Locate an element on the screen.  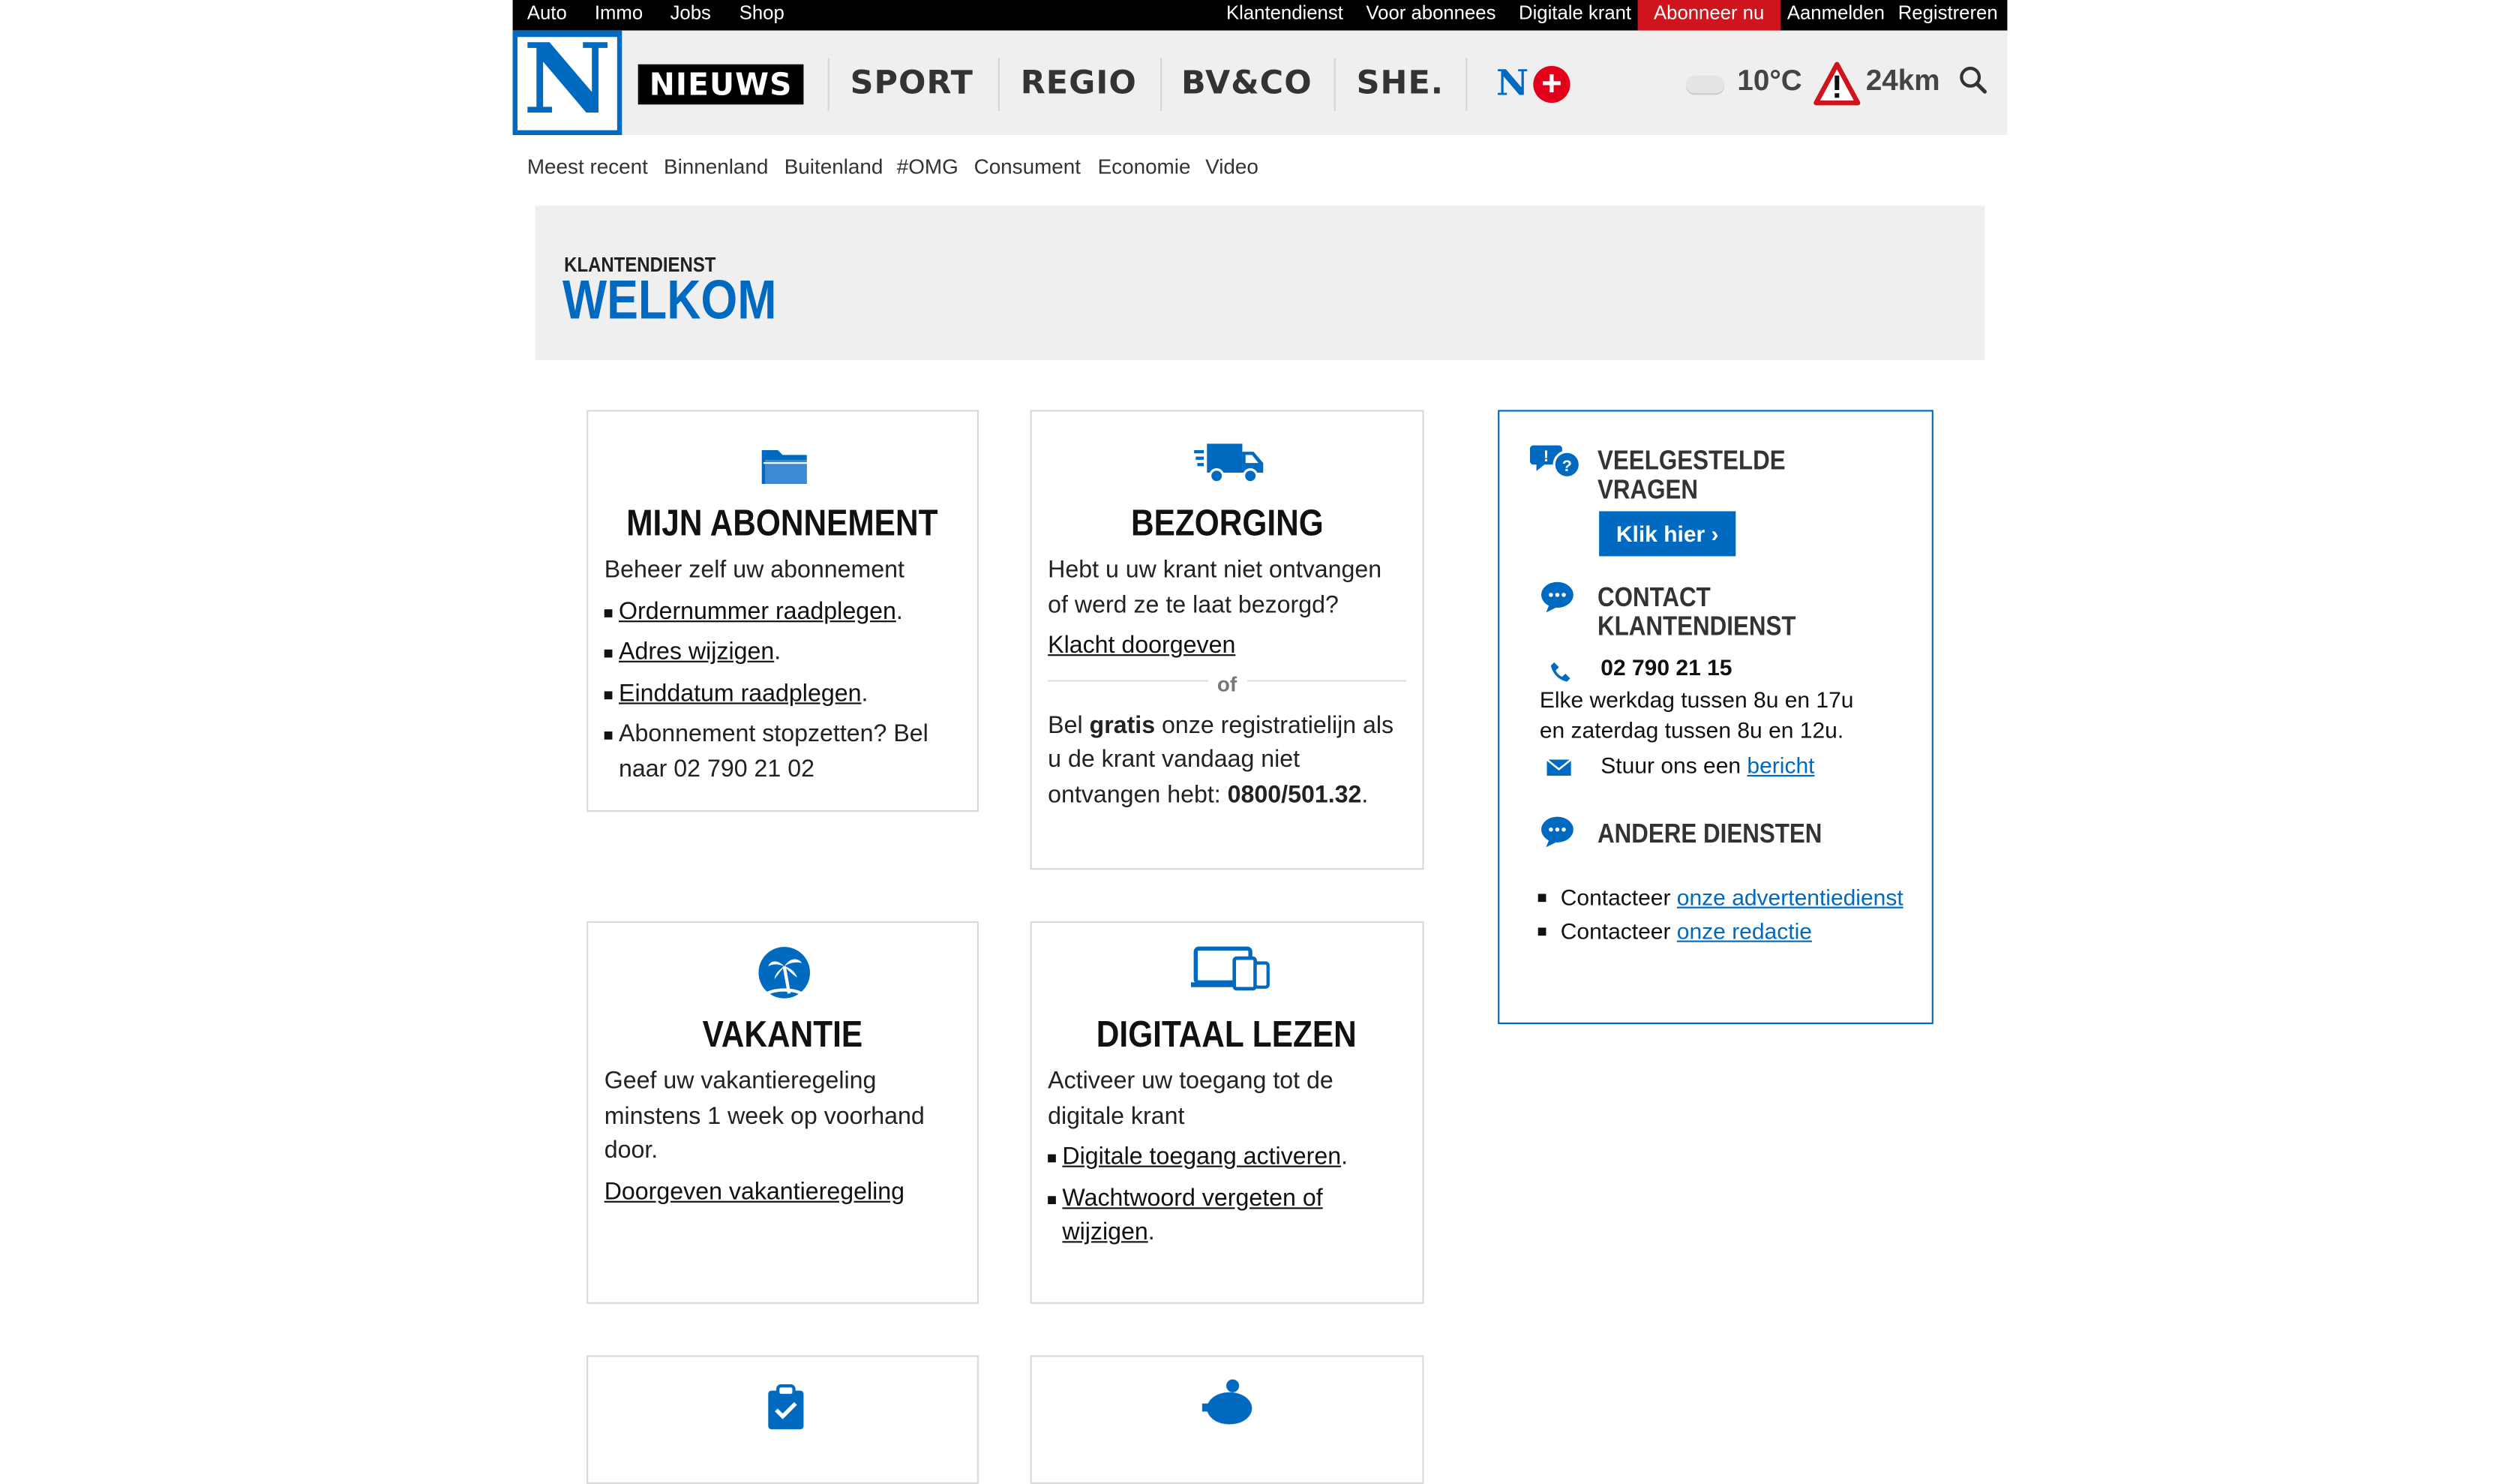
gratis-label: gratis is located at coordinates (1122, 725).